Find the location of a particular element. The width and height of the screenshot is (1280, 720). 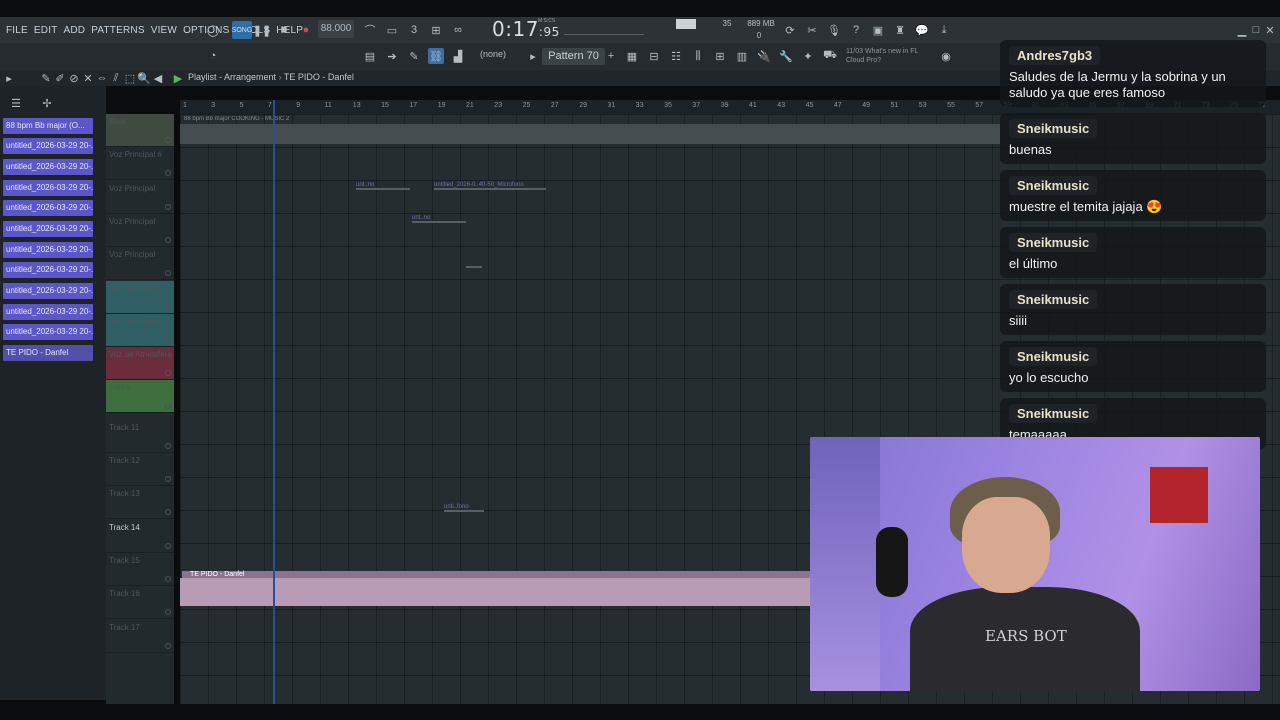

vocal-clip: unti..fono is located at coordinates (464, 508).